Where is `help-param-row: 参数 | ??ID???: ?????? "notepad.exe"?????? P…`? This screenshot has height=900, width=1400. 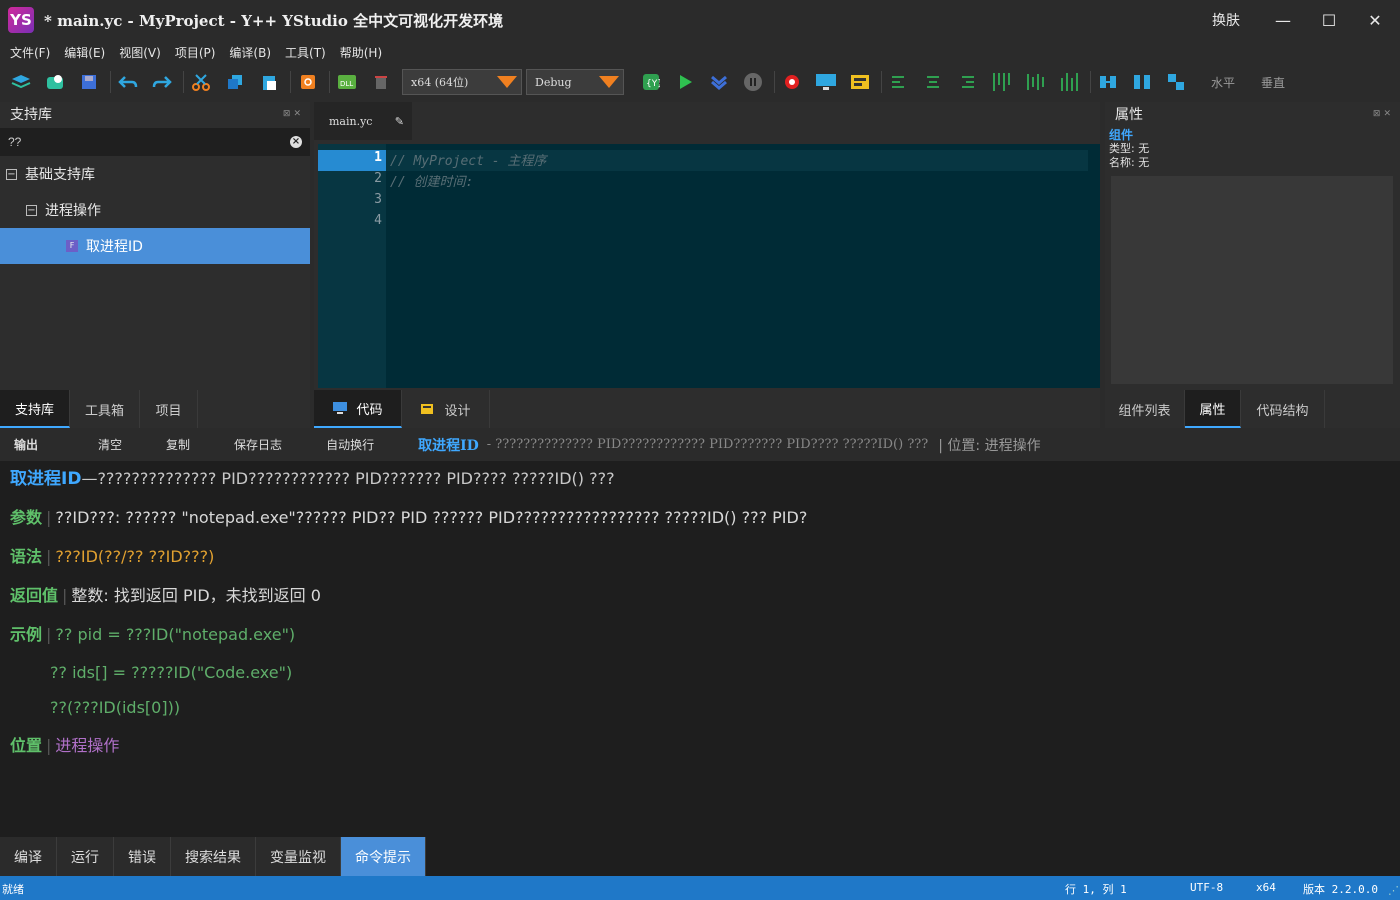 help-param-row: 参数 | ??ID???: ?????? "notepad.exe"?????? P… is located at coordinates (409, 517).